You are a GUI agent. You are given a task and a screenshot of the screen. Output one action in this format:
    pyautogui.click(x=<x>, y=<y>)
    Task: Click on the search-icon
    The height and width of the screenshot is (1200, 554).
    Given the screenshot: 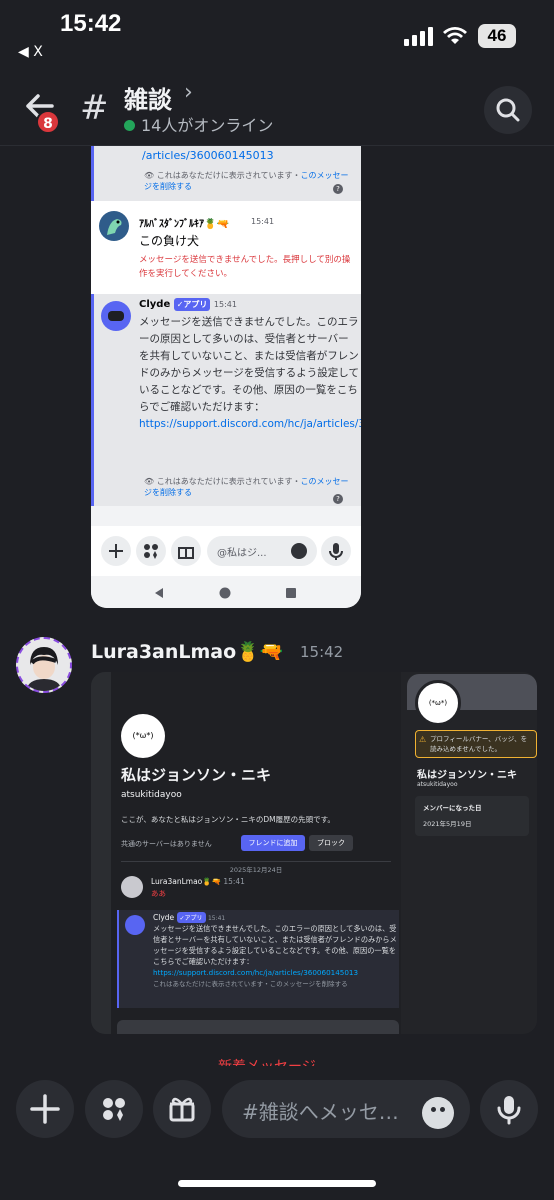 What is the action you would take?
    pyautogui.click(x=508, y=110)
    